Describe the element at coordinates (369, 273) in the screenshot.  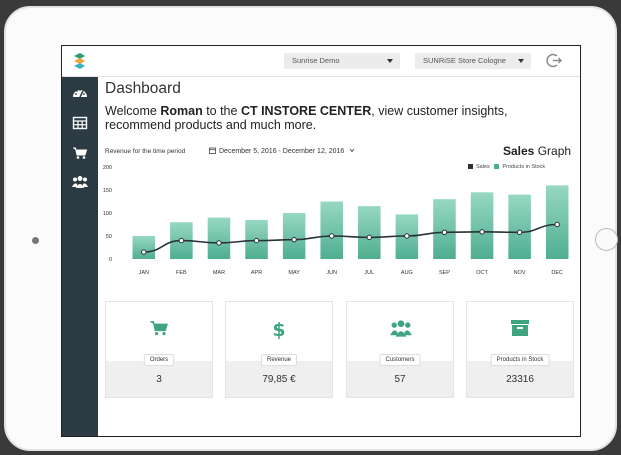
I see `x-tick-label: JUL` at that location.